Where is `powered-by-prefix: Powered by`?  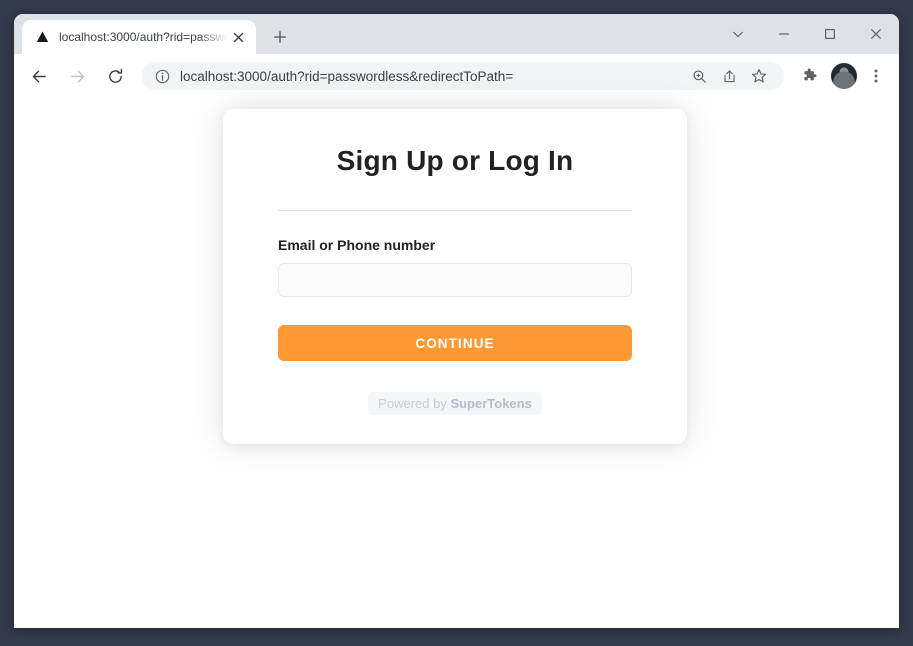 powered-by-prefix: Powered by is located at coordinates (414, 403).